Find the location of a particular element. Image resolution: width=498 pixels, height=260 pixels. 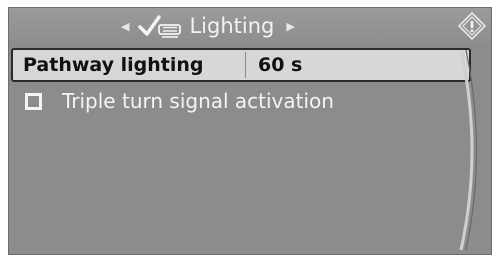

check-vehicle-icon is located at coordinates (160, 26).